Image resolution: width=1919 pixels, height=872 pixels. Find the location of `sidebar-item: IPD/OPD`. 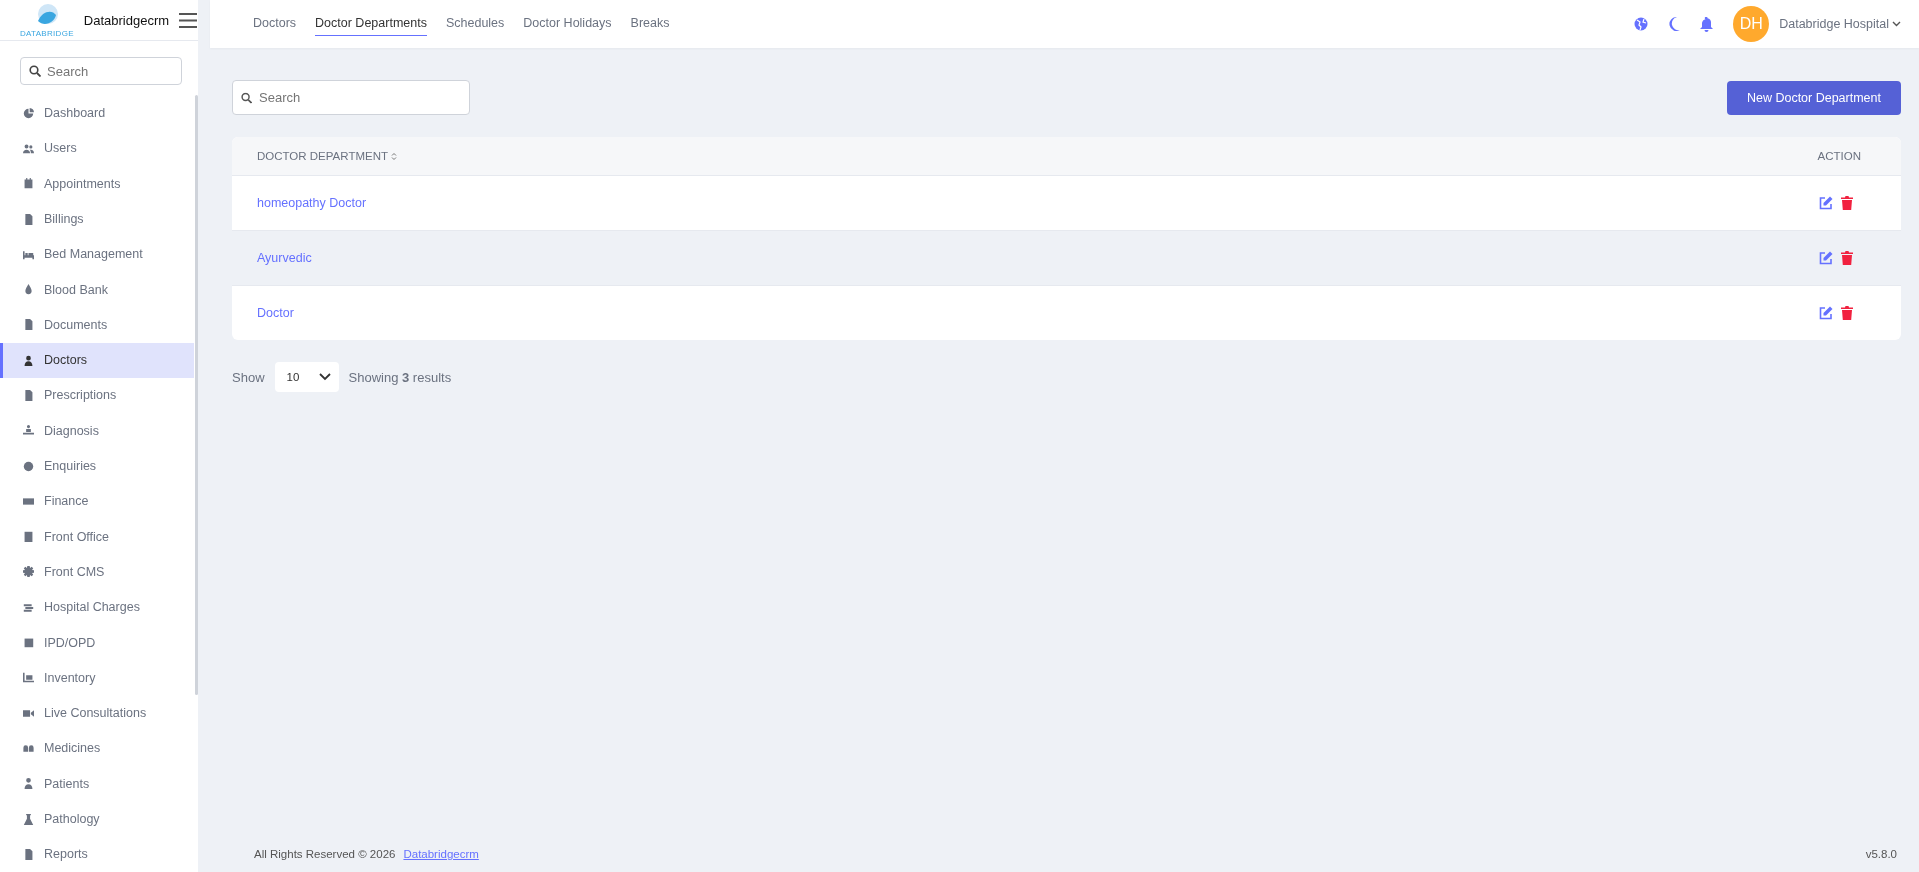

sidebar-item: IPD/OPD is located at coordinates (97, 642).